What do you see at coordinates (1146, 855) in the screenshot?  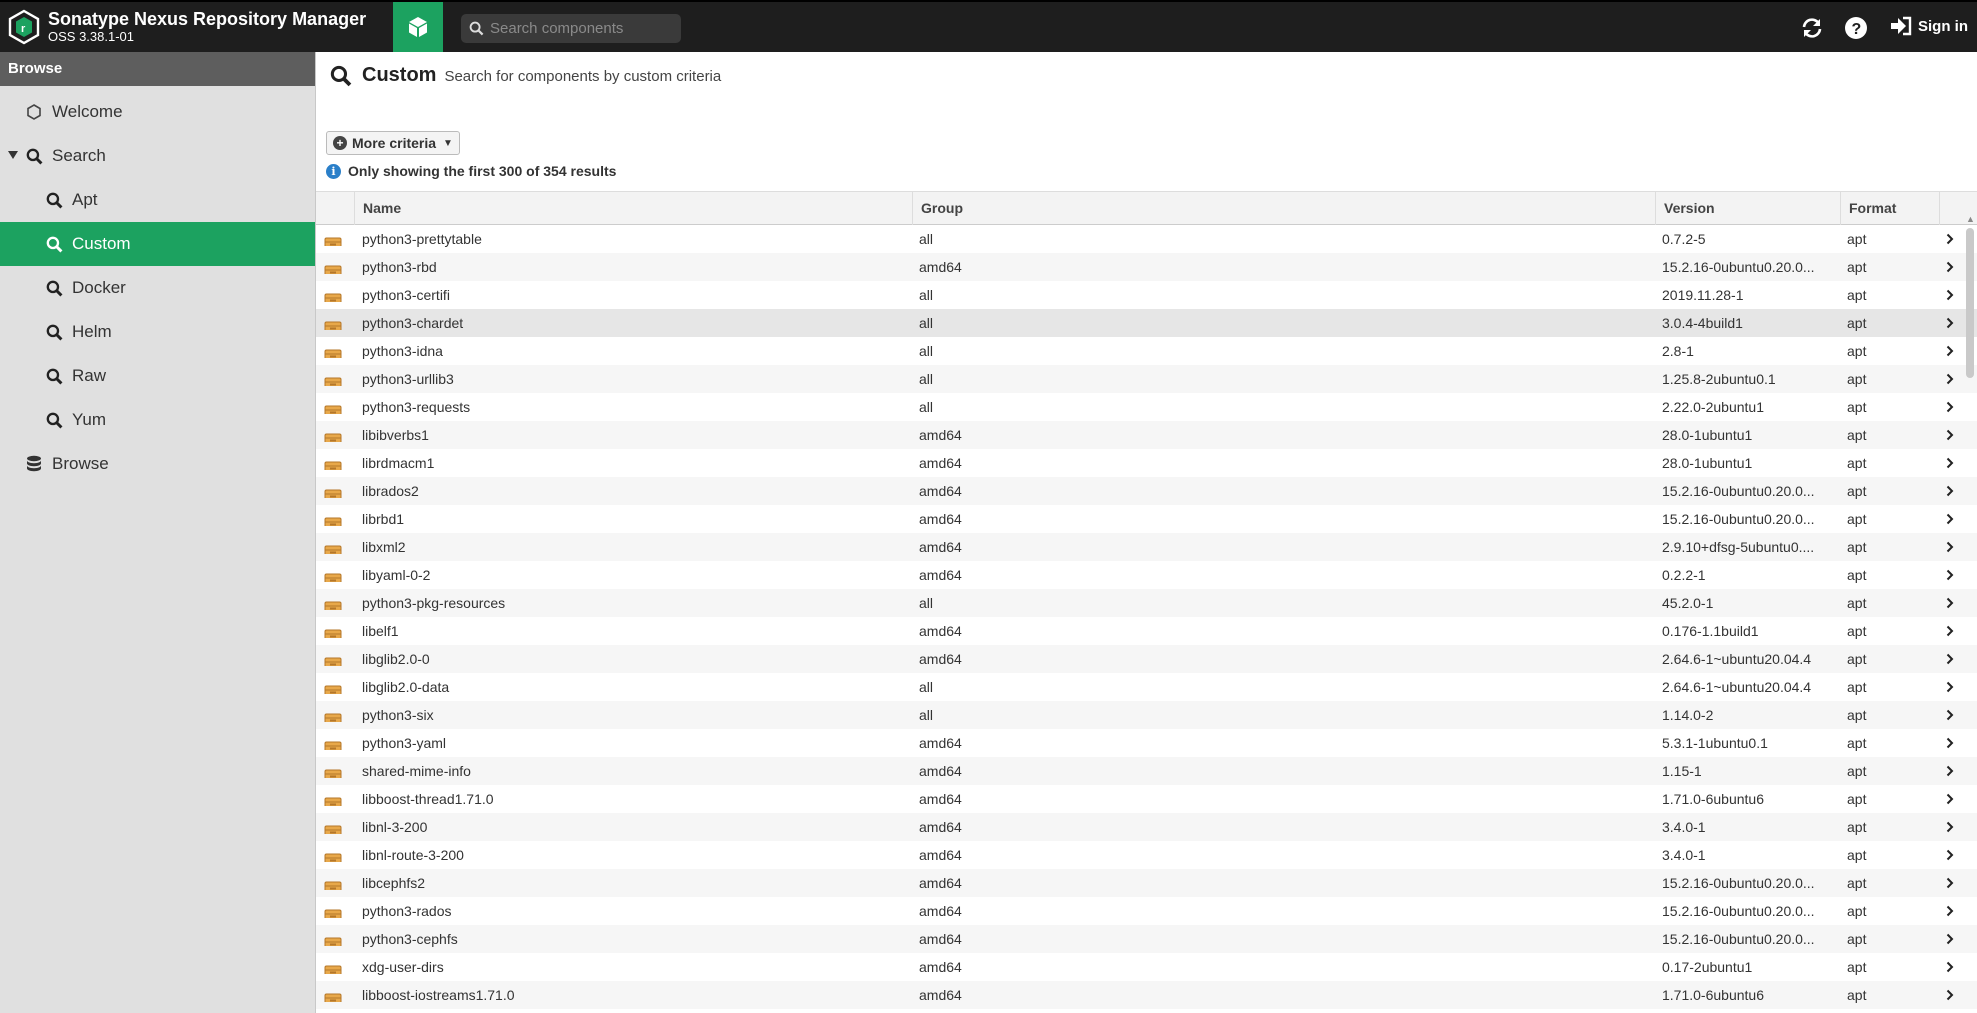 I see `table-row: libnl-route-3-200 amd64 3.4.0-1 apt` at bounding box center [1146, 855].